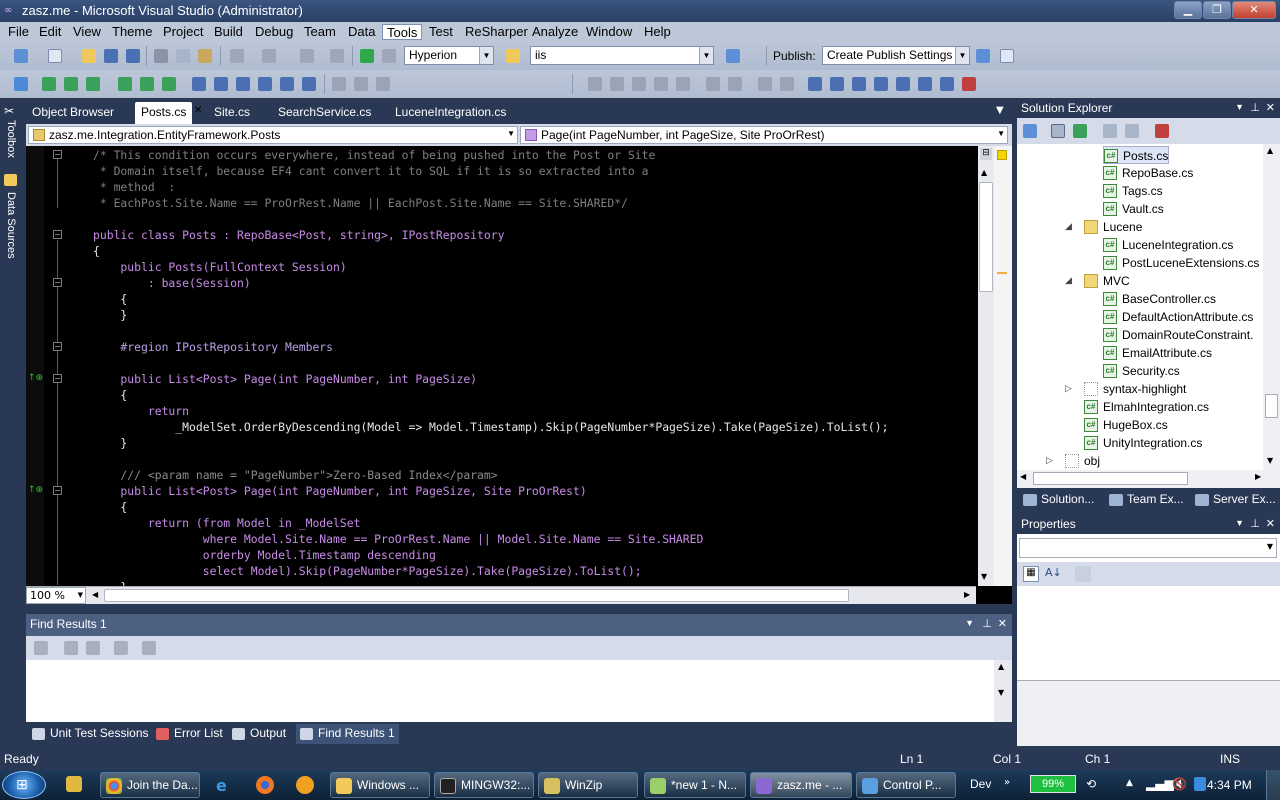 This screenshot has width=1280, height=800. I want to click on properties-icon, so click(1030, 131).